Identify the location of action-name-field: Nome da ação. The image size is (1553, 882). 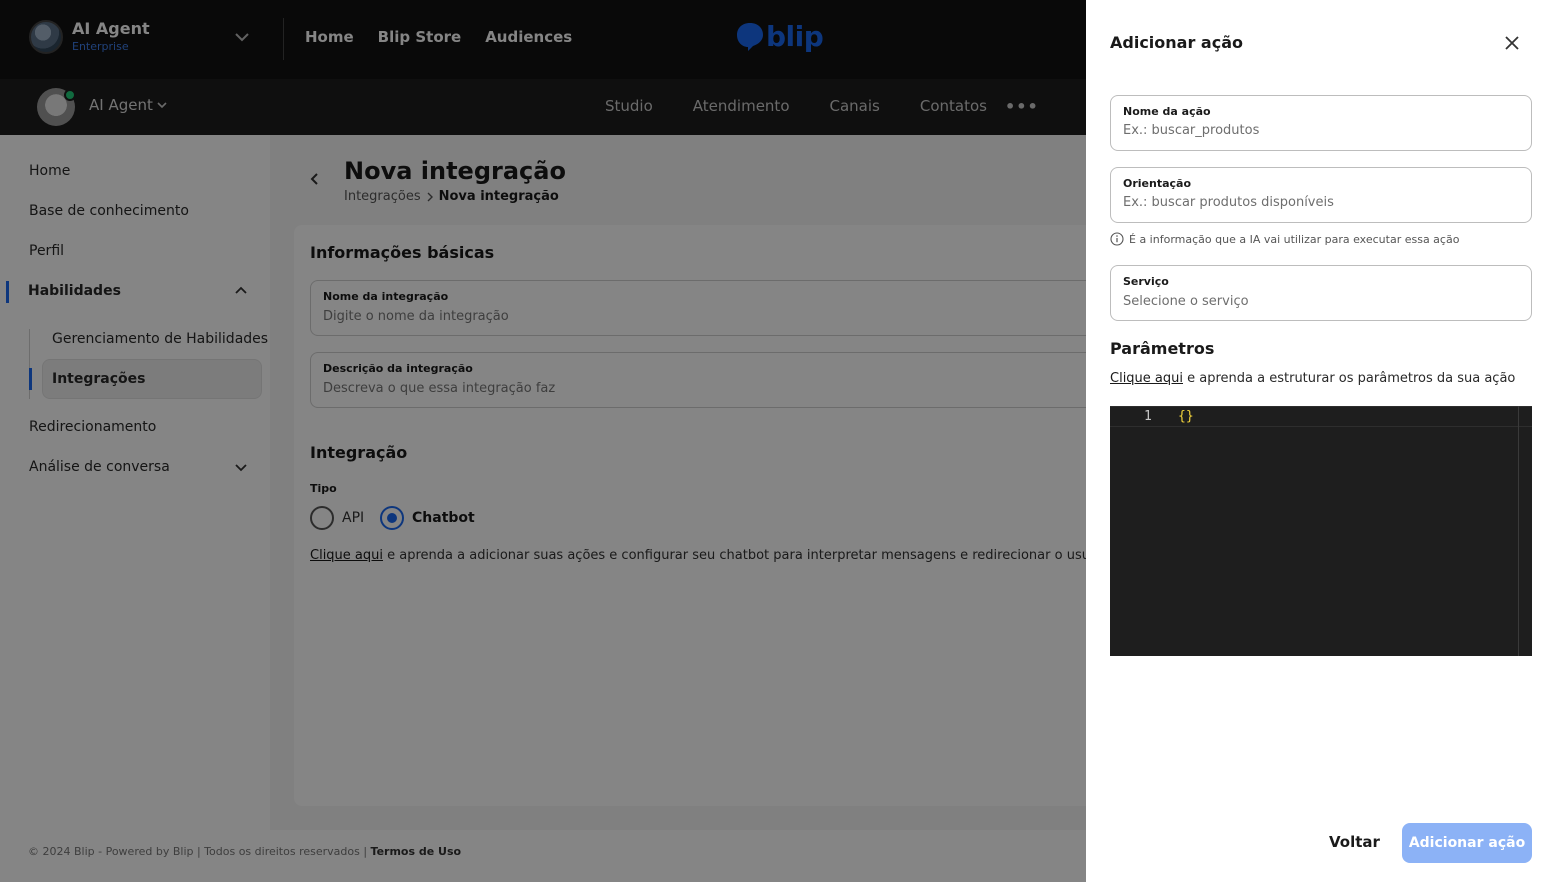
(1321, 123).